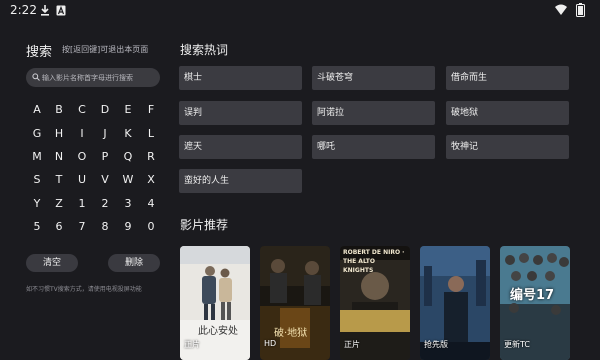 Image resolution: width=600 pixels, height=360 pixels. Describe the element at coordinates (37, 204) in the screenshot. I see `keyboard-key-y: Y` at that location.